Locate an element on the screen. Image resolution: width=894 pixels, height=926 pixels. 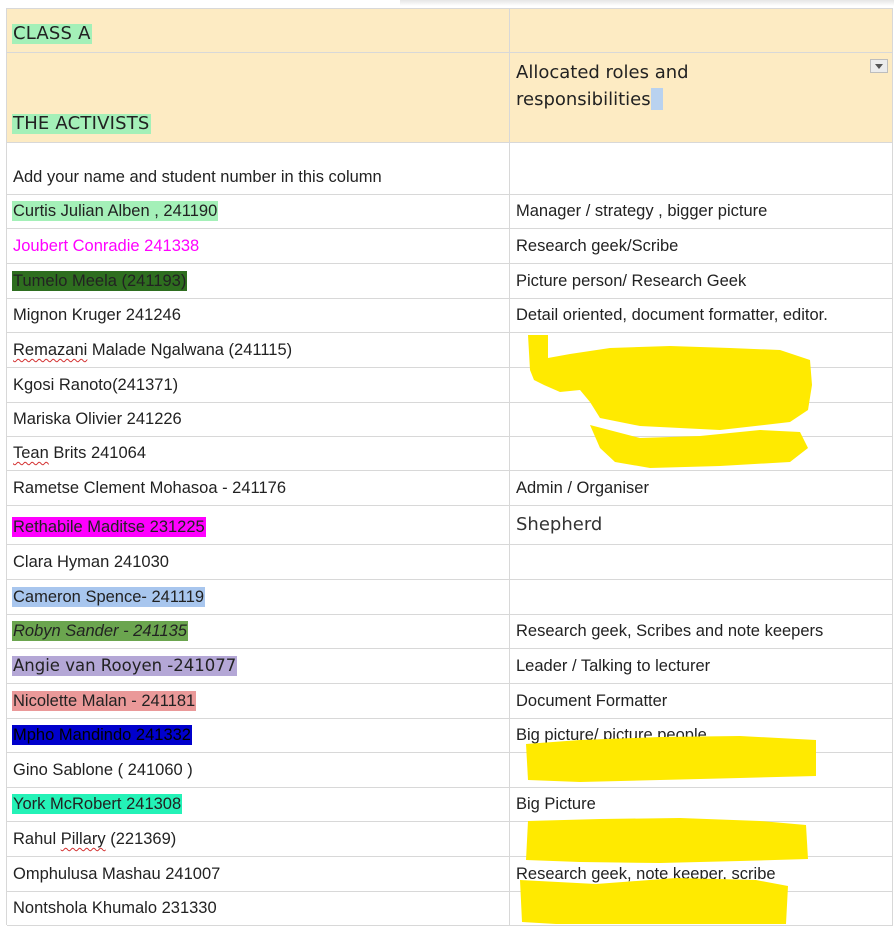
table-row: Cameron Spence- 241119 is located at coordinates (450, 597).